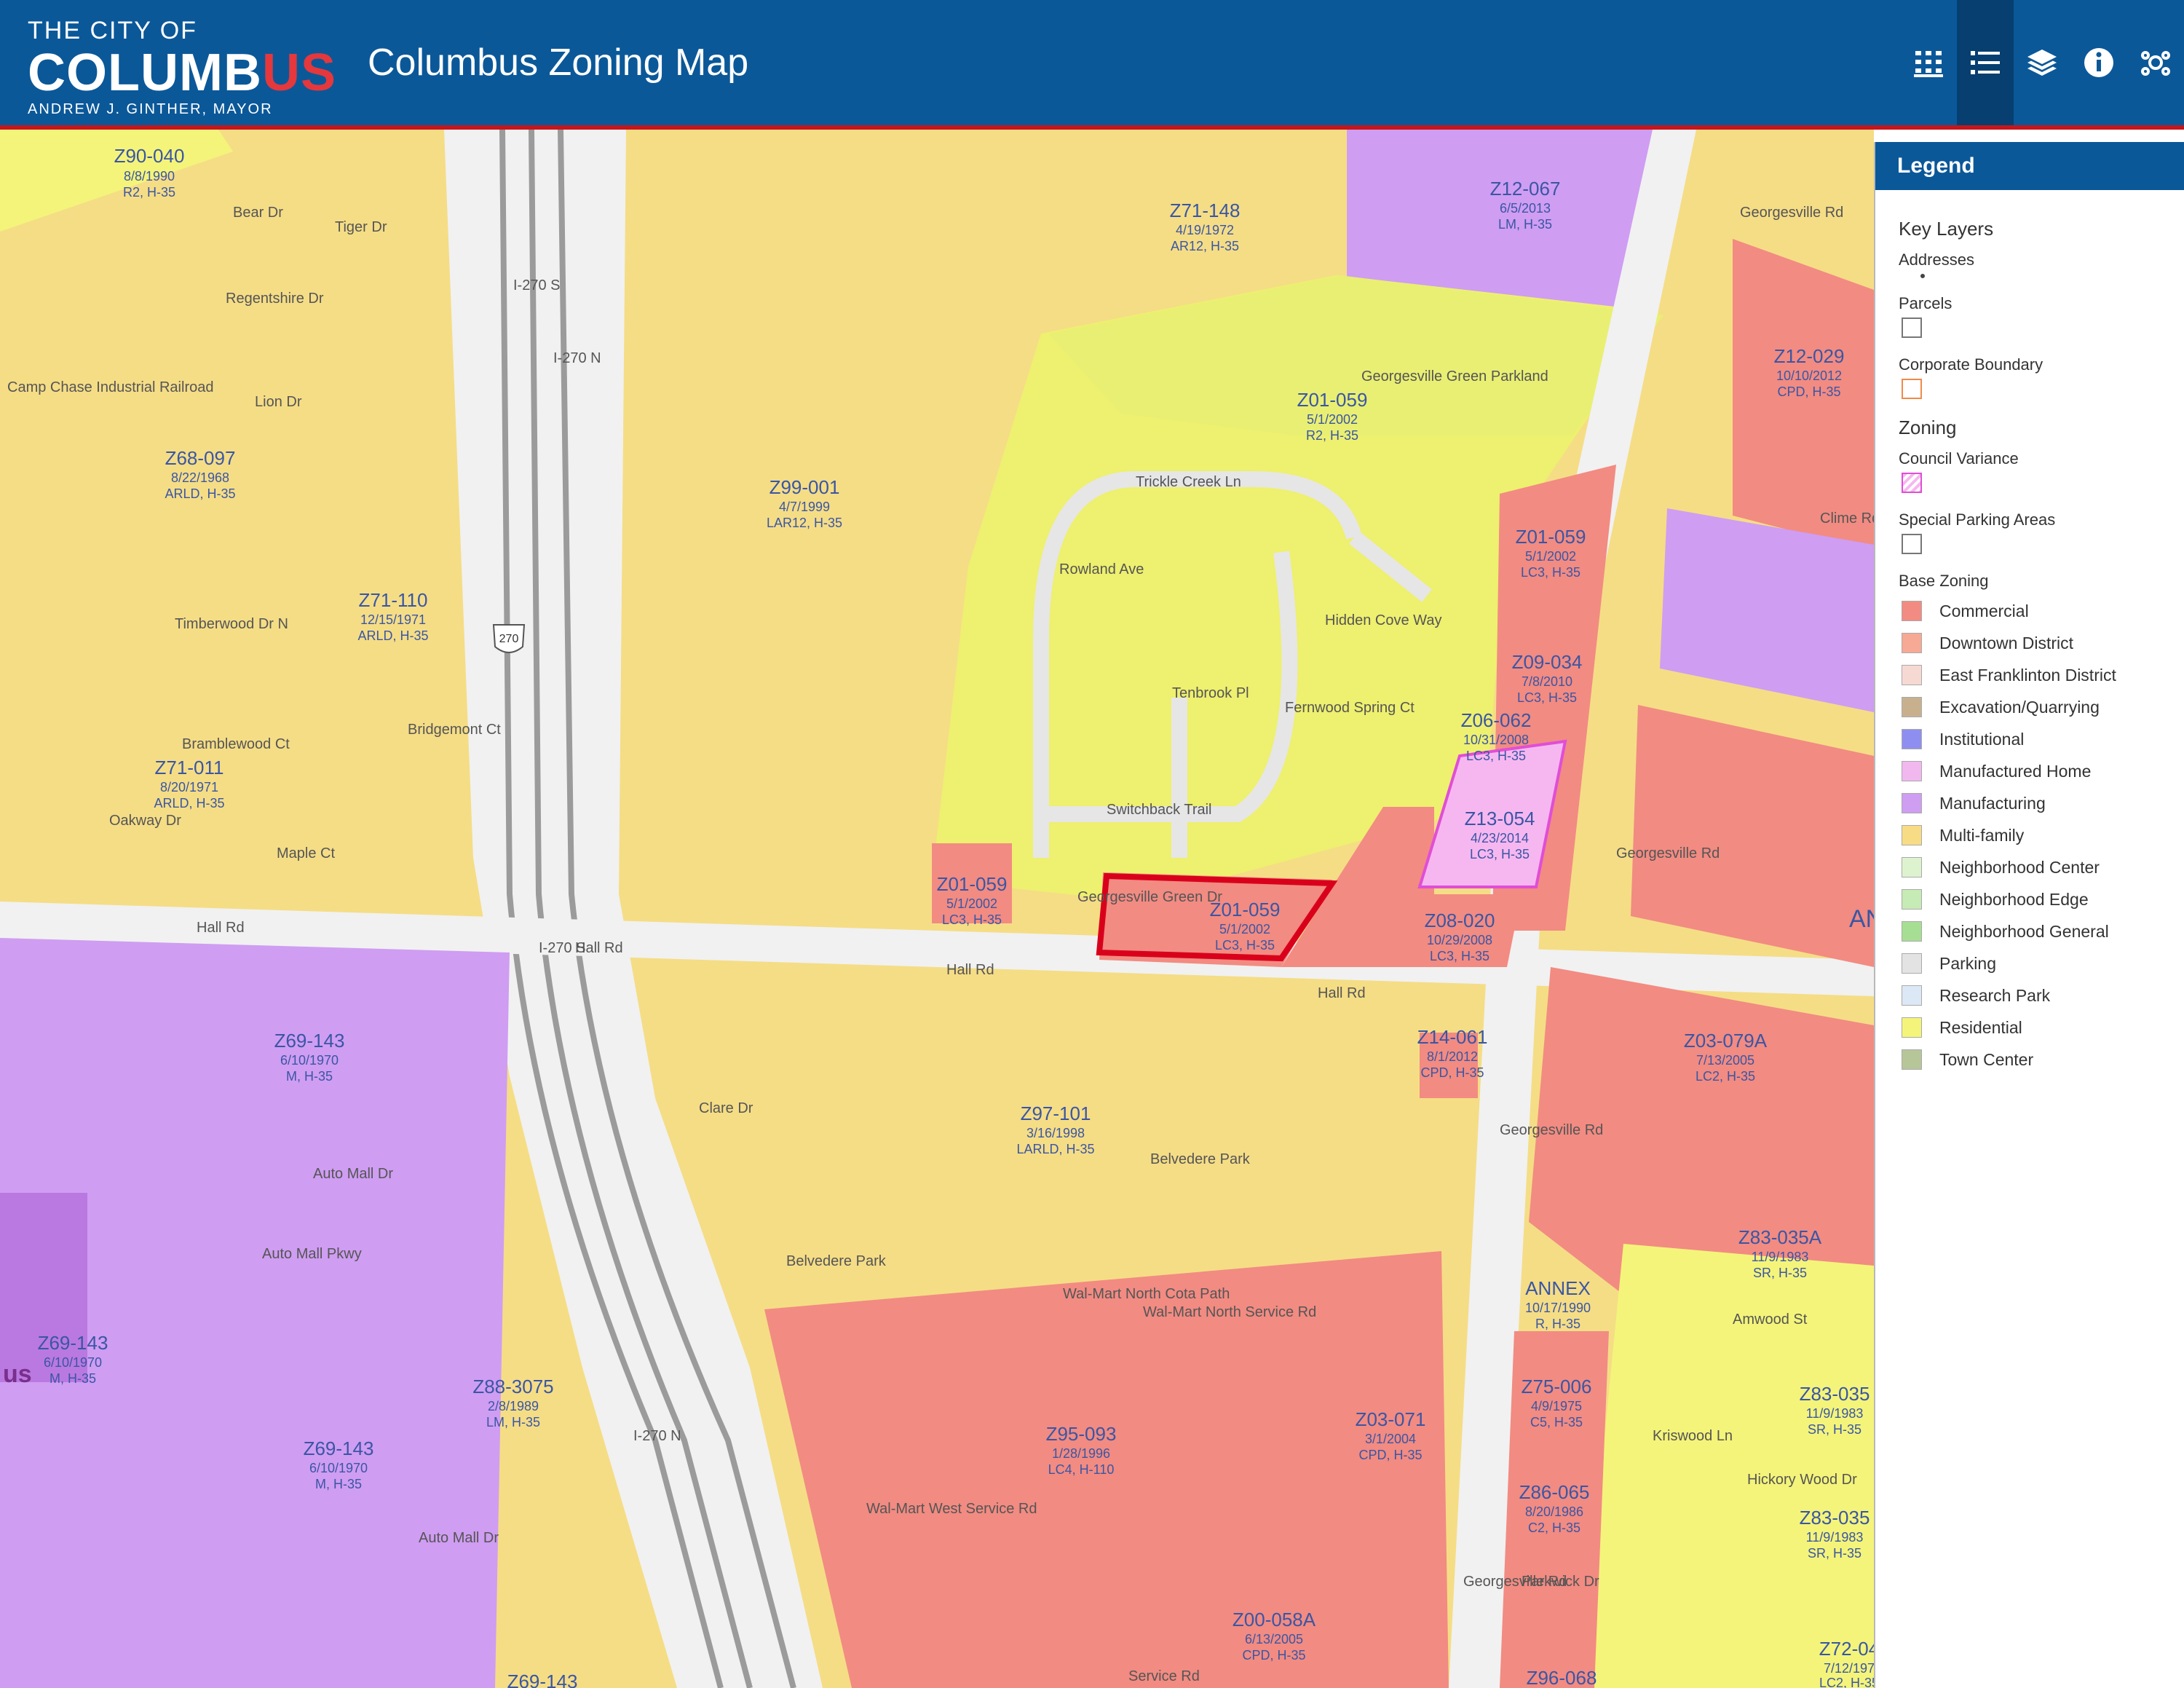  Describe the element at coordinates (1912, 483) in the screenshot. I see `council-variance-symbol` at that location.